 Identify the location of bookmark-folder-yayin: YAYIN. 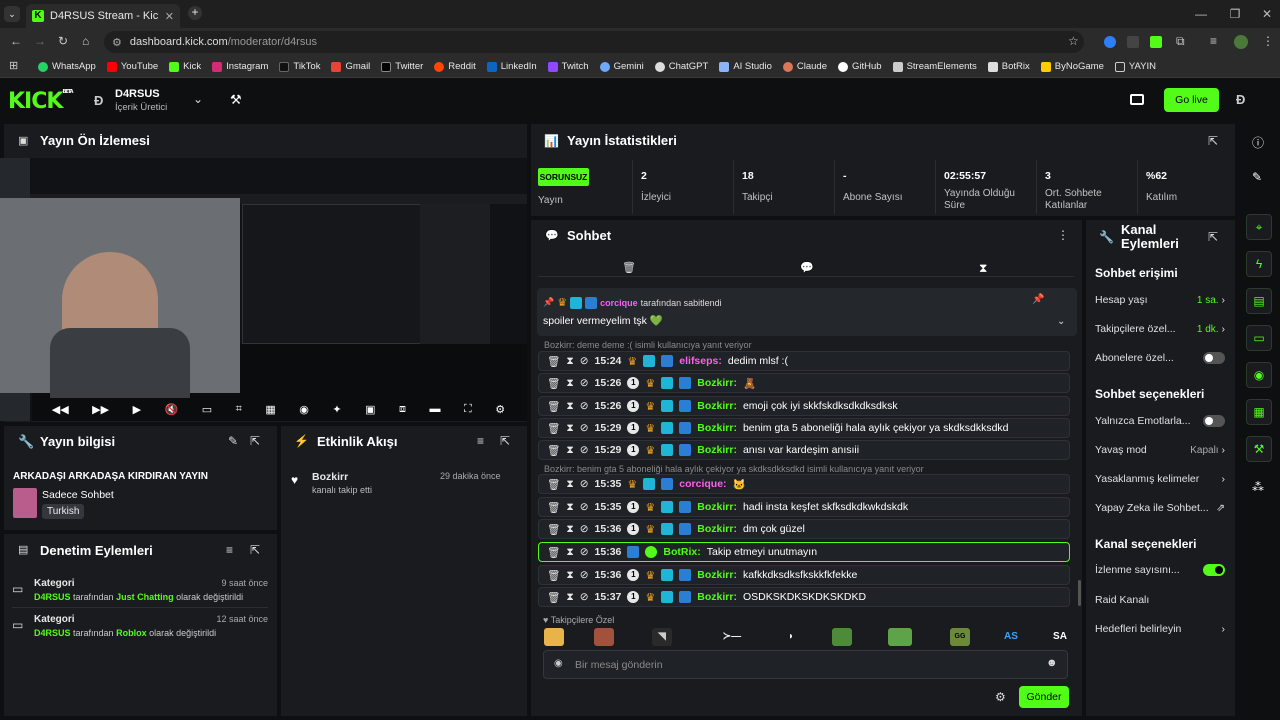
(1135, 66).